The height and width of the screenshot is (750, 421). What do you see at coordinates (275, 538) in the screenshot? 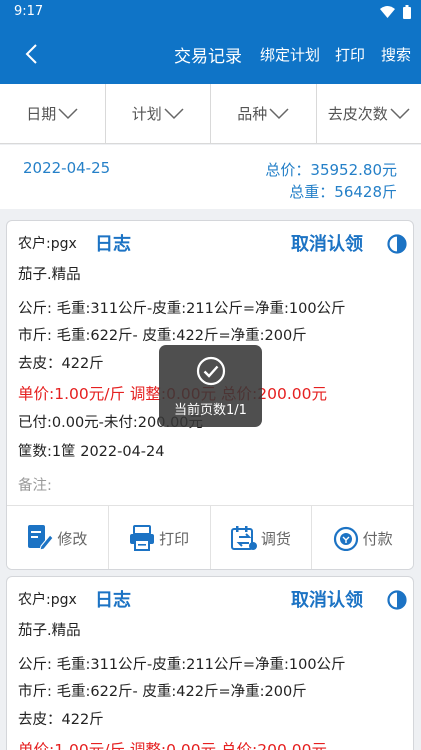
I see `transfer-label: 调货` at bounding box center [275, 538].